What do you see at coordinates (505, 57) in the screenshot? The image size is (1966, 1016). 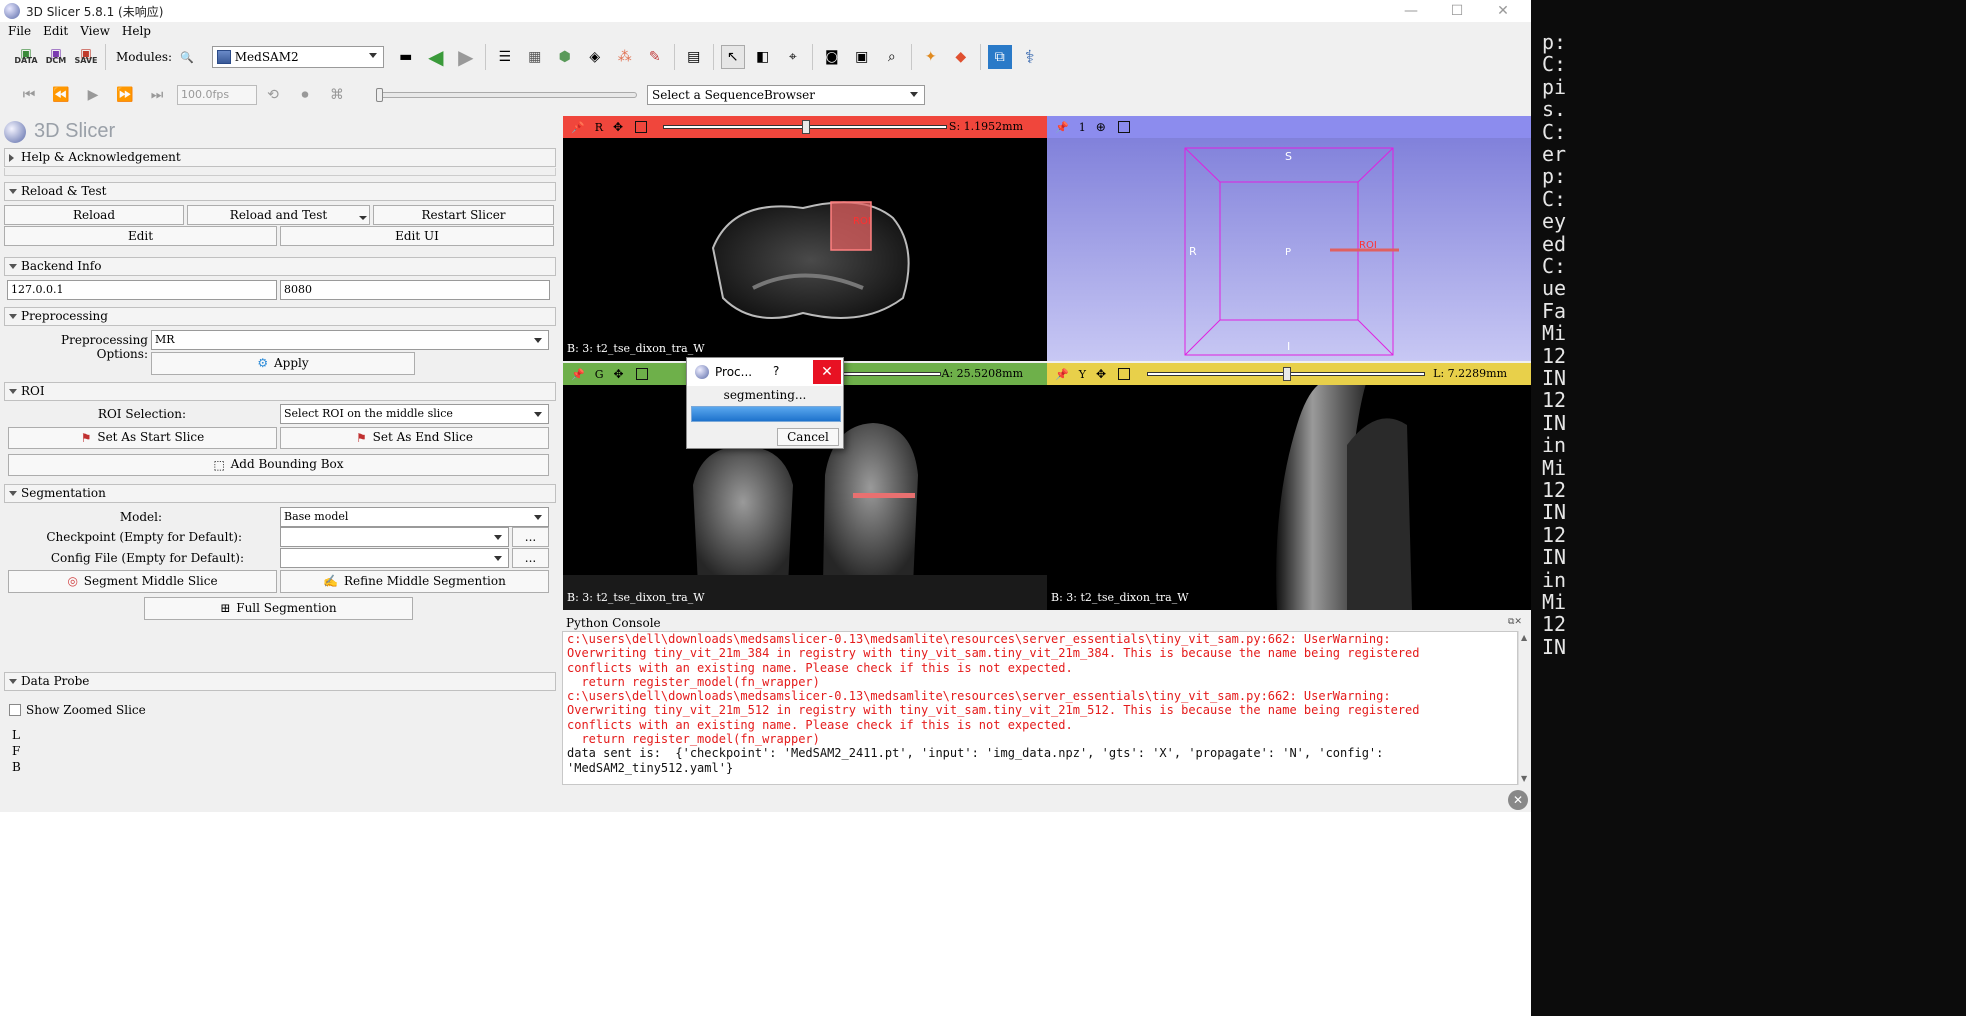 I see `layout-list-icon: ☰` at bounding box center [505, 57].